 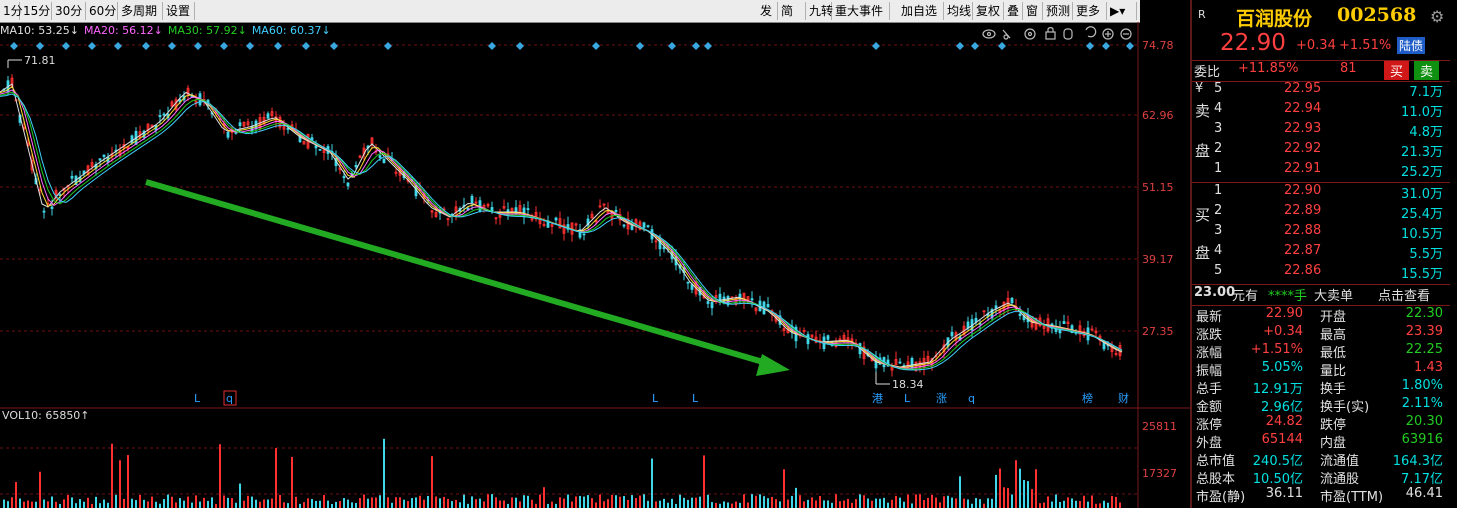 I want to click on stat-row: 总手 12.91万 换手 1.80%, so click(x=1319, y=387).